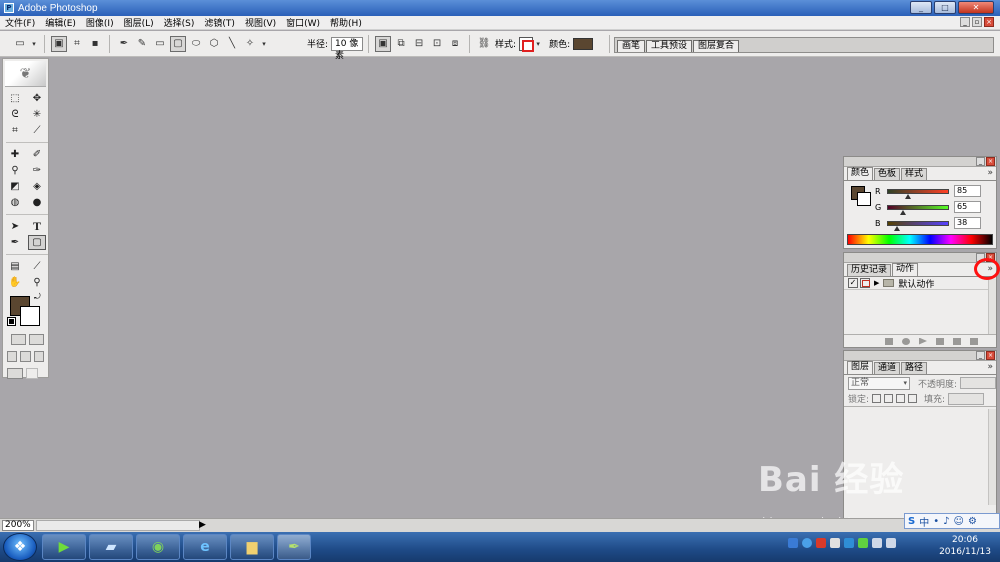  Describe the element at coordinates (879, 383) in the screenshot. I see `blend-mode-select: 正常 ▾` at that location.